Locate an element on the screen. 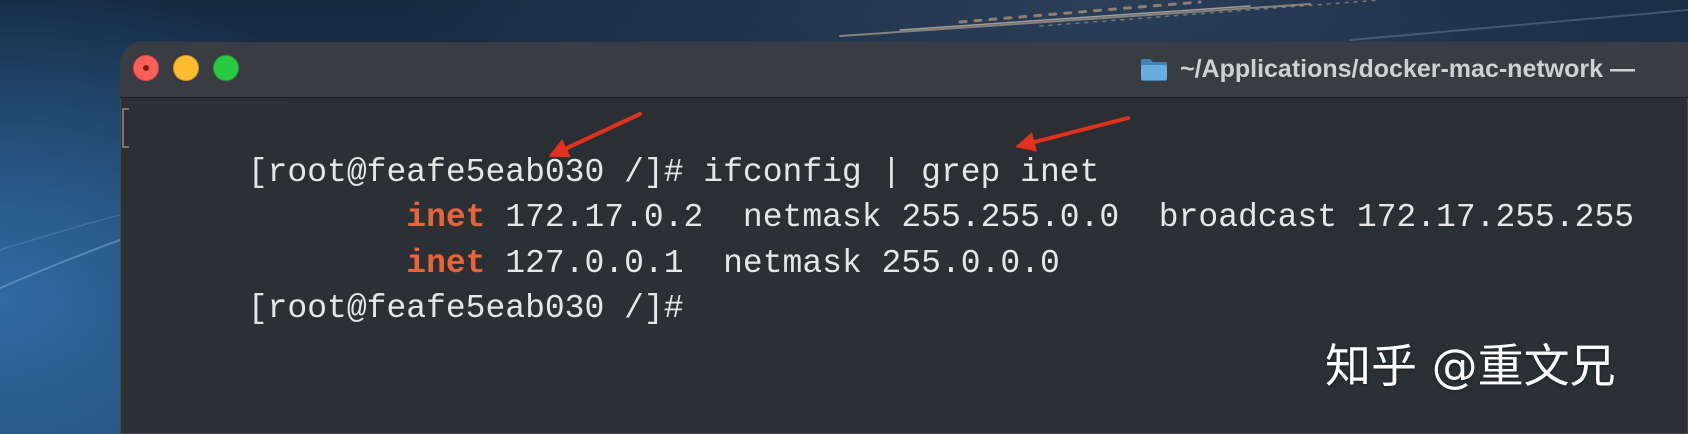 Image resolution: width=1688 pixels, height=434 pixels. output-text: 127.0.0.1 netmask 255.0.0.0 is located at coordinates (772, 263).